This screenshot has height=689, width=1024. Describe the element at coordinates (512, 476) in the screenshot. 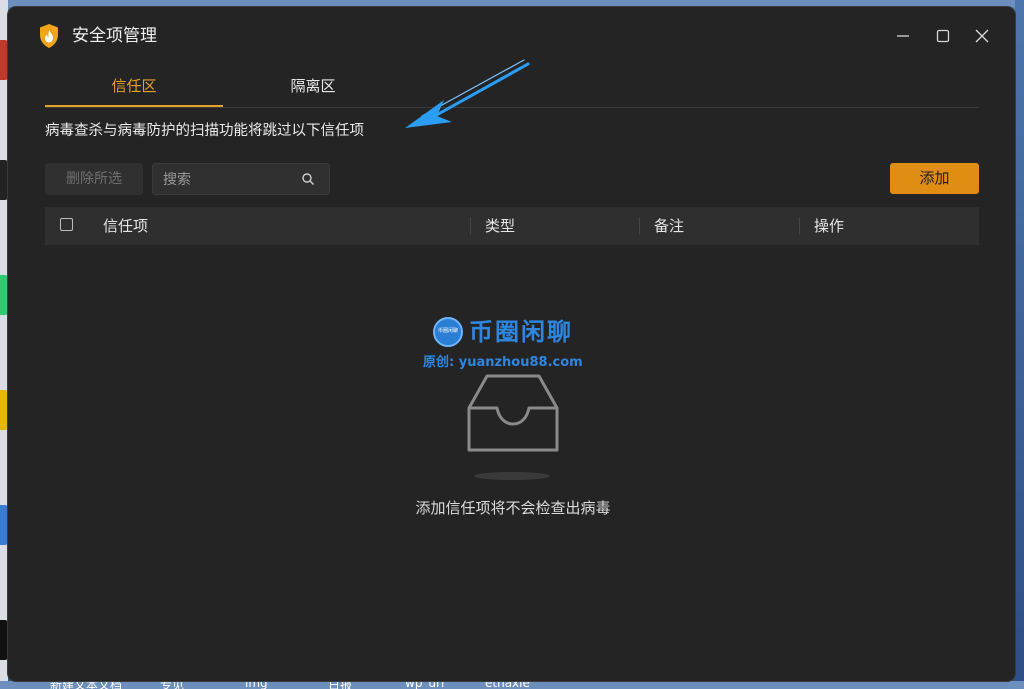

I see `empty-icon-shadow` at that location.